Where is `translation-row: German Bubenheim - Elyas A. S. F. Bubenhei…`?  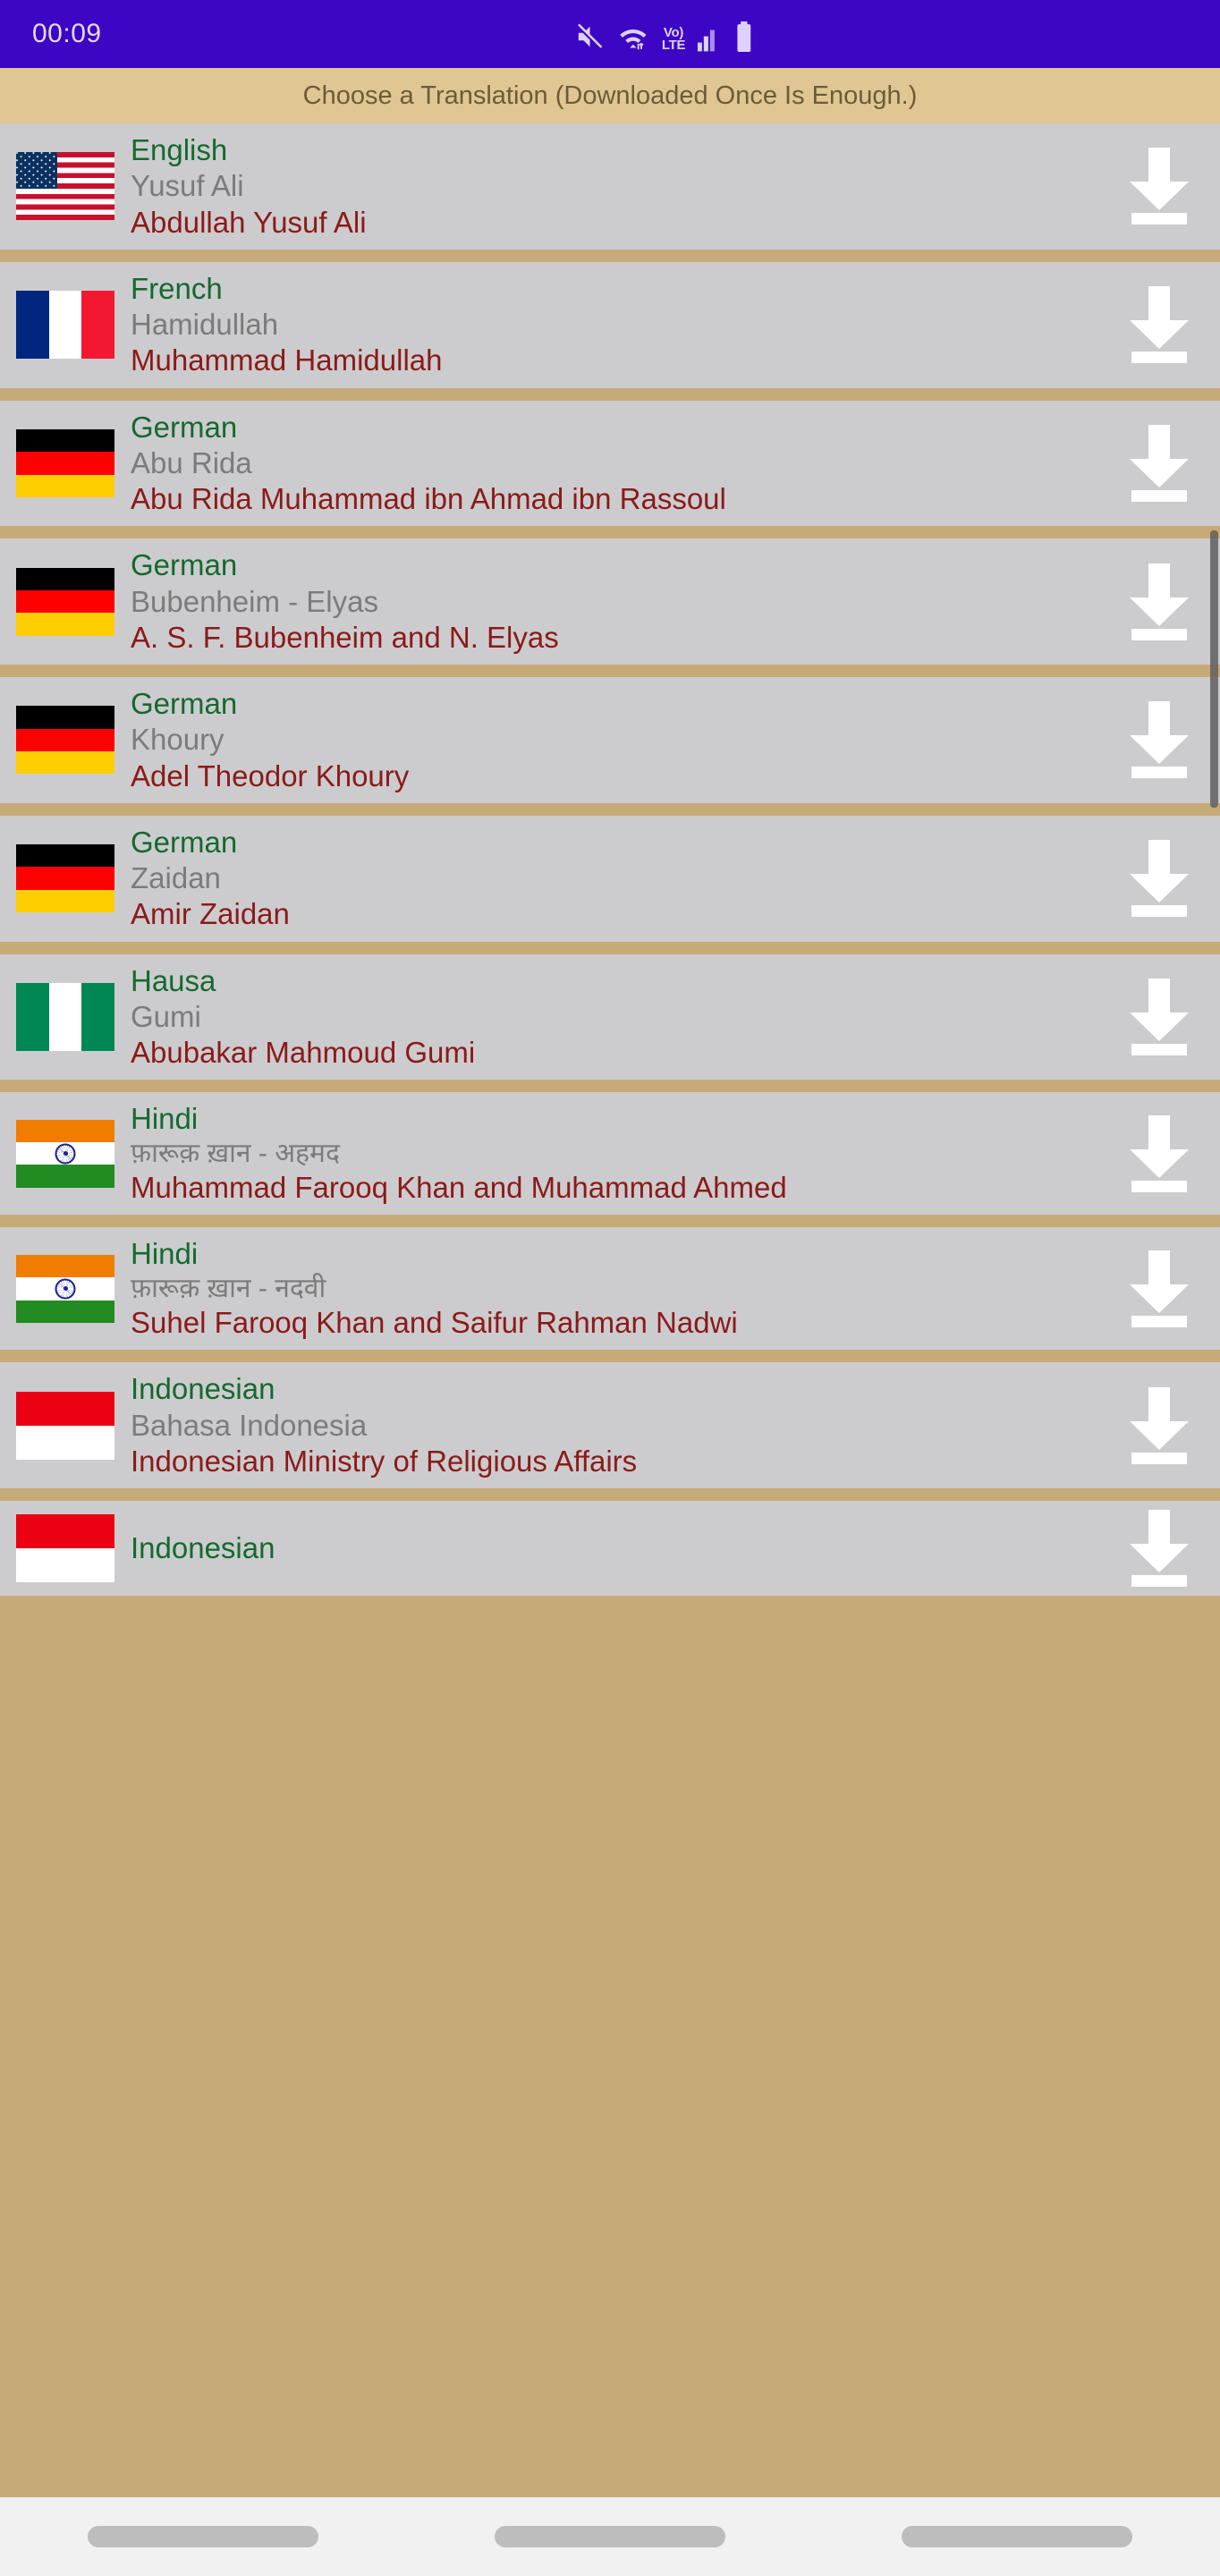
translation-row: German Bubenheim - Elyas A. S. F. Bubenhei… is located at coordinates (610, 601).